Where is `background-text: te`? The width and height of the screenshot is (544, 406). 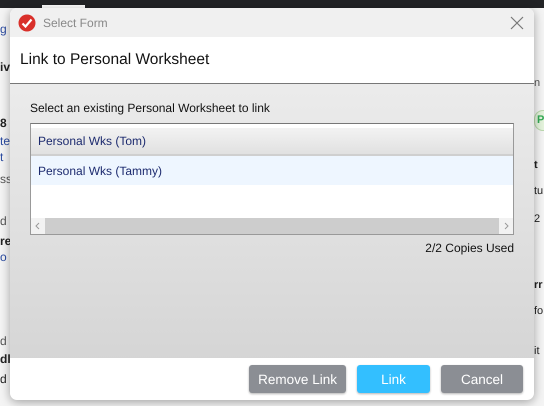 background-text: te is located at coordinates (5, 141).